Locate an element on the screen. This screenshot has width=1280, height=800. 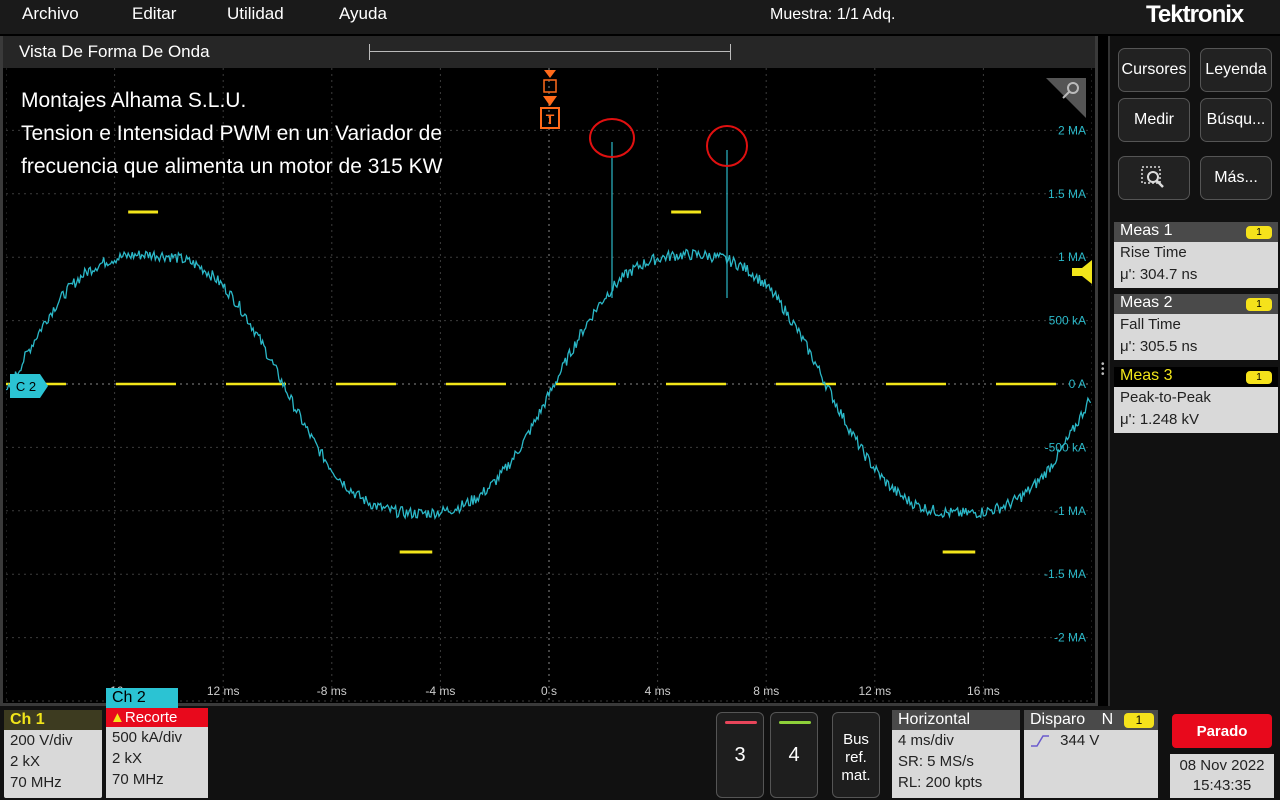
trigger-badge: Disparo N 1 344 V is located at coordinates (1091, 754).